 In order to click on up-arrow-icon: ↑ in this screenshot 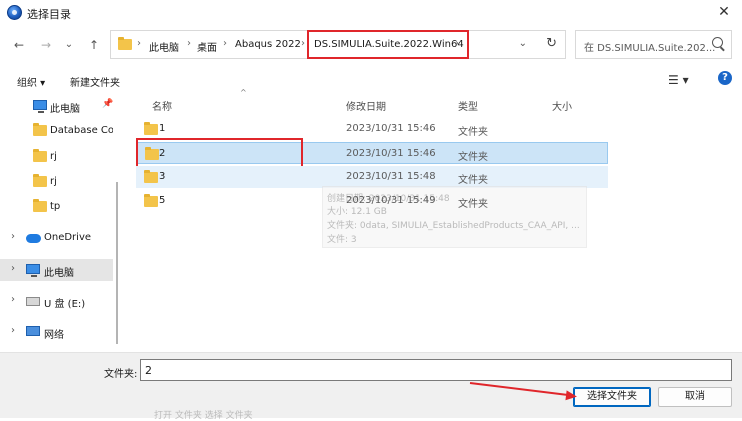, I will do `click(94, 45)`.